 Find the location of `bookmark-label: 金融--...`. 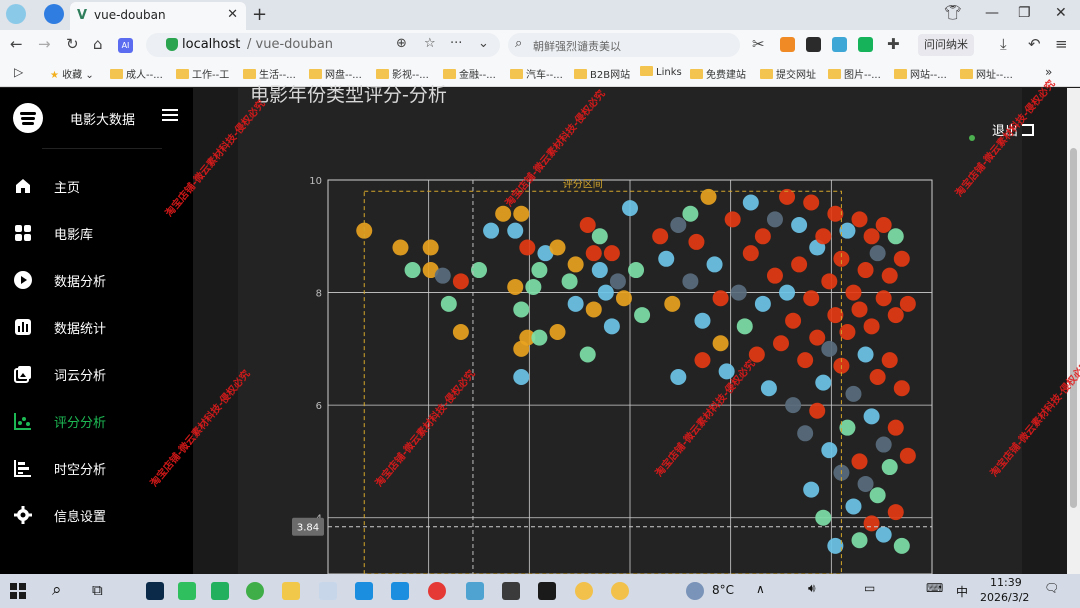

bookmark-label: 金融--... is located at coordinates (477, 75).